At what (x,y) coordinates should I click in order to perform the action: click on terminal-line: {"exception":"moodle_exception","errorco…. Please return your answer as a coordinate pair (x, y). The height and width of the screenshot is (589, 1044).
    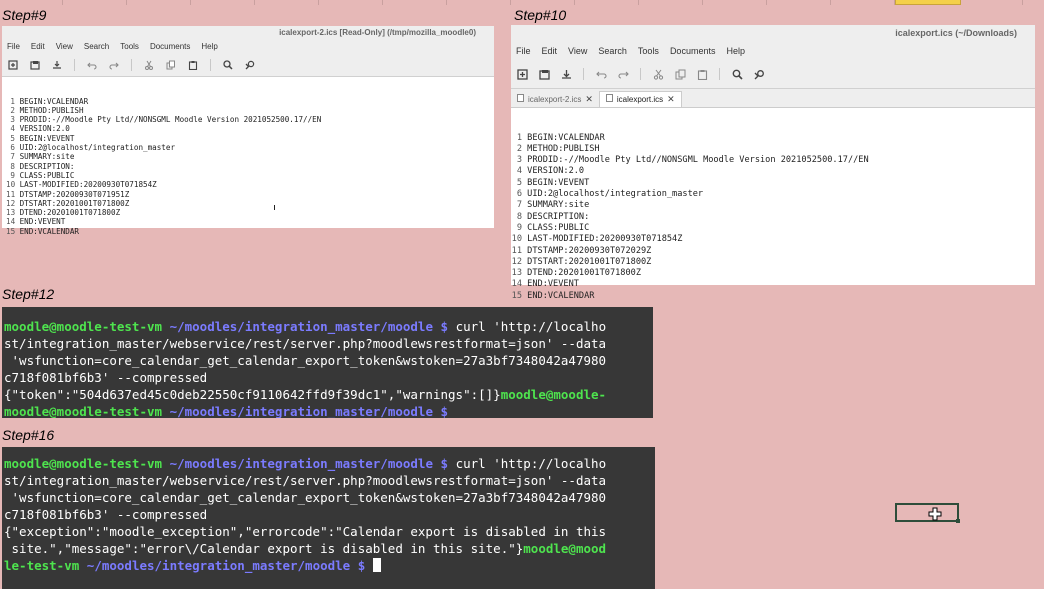
    Looking at the image, I should click on (305, 531).